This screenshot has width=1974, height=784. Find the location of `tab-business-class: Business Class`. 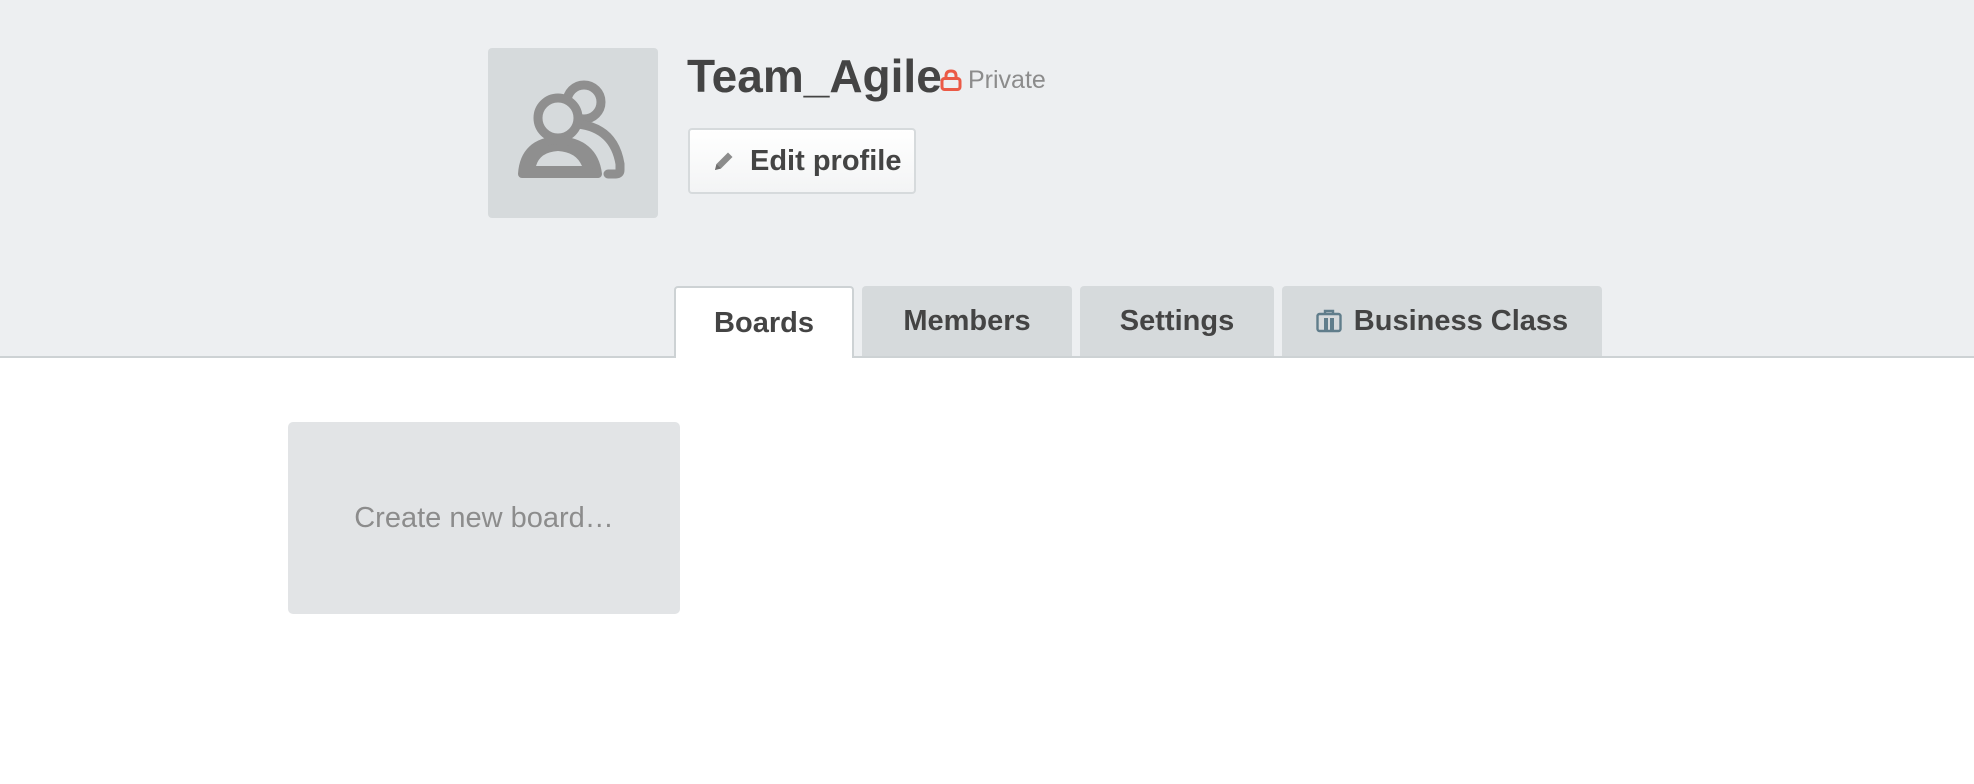

tab-business-class: Business Class is located at coordinates (1442, 321).